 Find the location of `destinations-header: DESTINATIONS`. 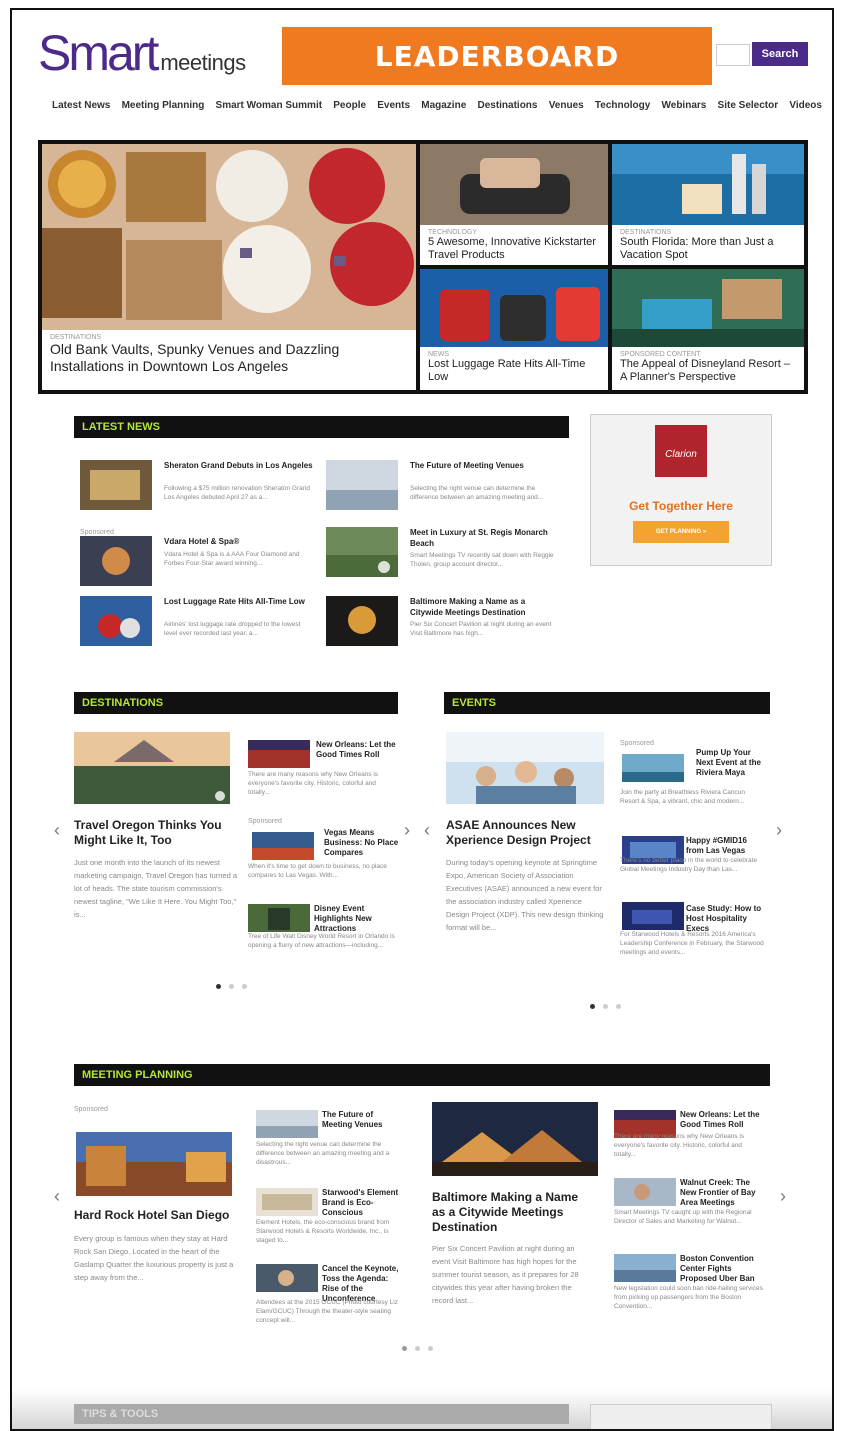

destinations-header: DESTINATIONS is located at coordinates (236, 703).